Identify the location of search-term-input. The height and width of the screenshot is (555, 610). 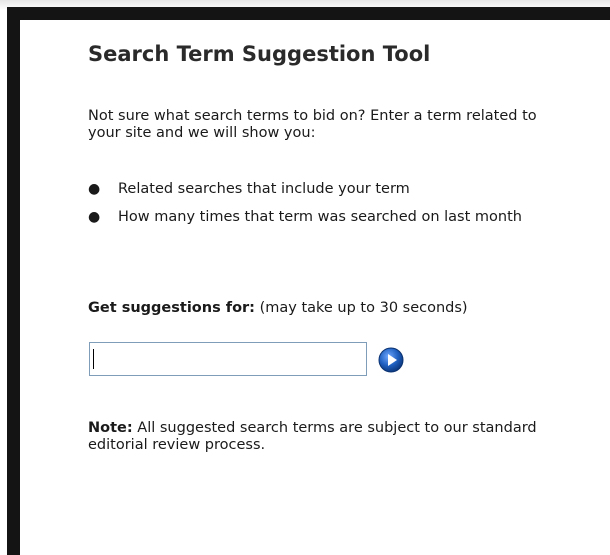
(228, 359).